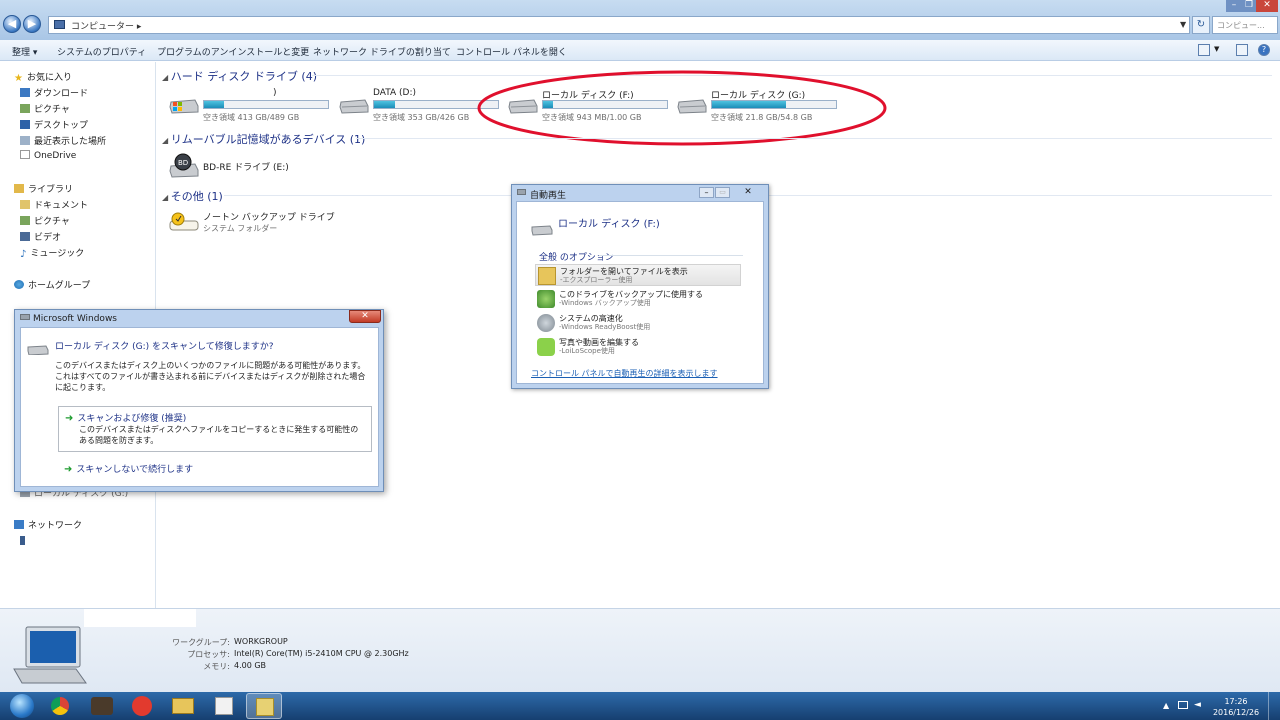  I want to click on memory-value: 4.00 GB, so click(250, 665).